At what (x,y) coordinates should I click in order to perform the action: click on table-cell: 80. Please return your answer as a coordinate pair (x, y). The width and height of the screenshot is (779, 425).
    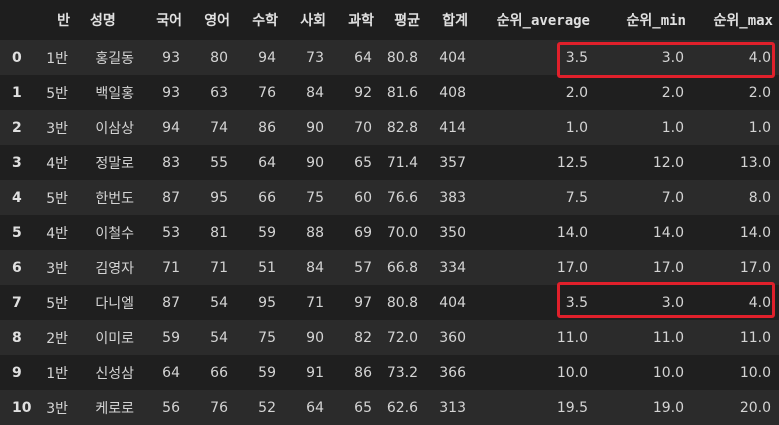
    Looking at the image, I should click on (219, 57).